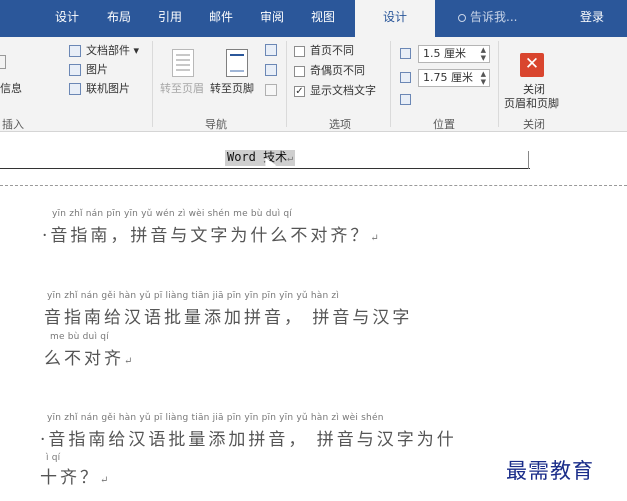  Describe the element at coordinates (534, 90) in the screenshot. I see `close-label-line1: 关闭` at that location.